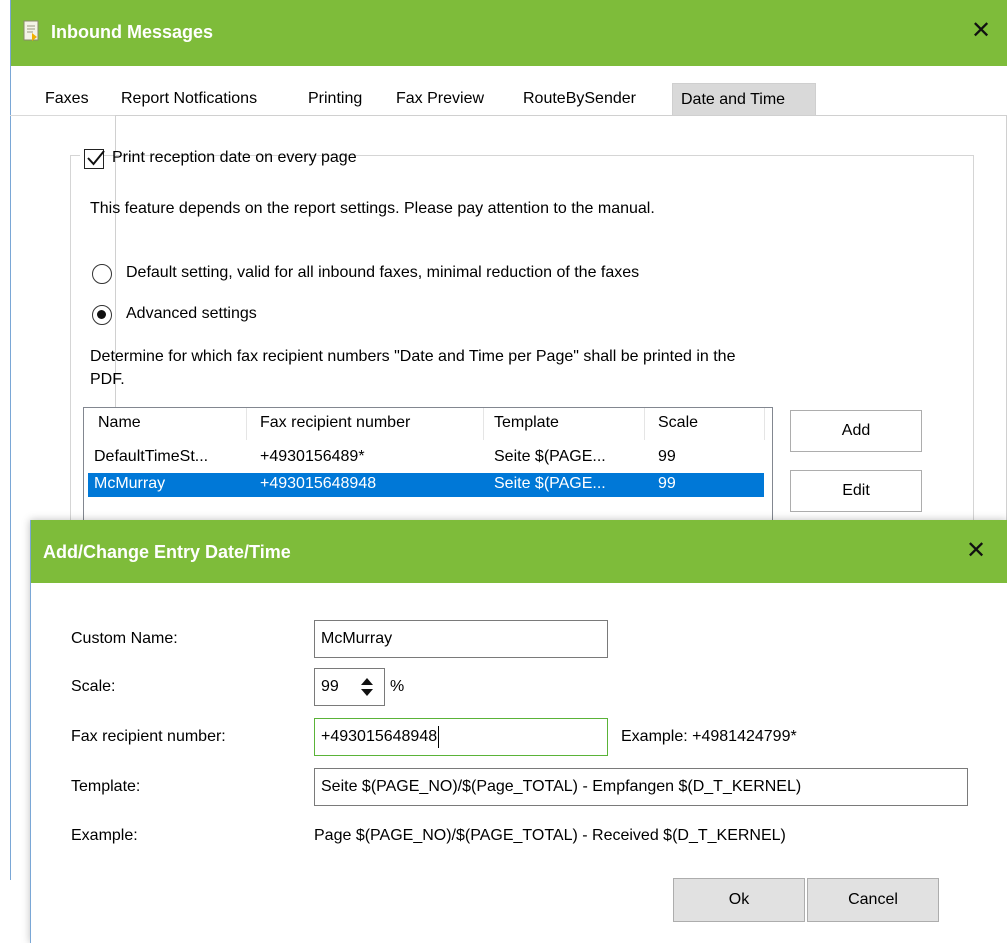 Image resolution: width=1007 pixels, height=943 pixels. What do you see at coordinates (189, 99) in the screenshot?
I see `tab-report-notifications: Report Notfications` at bounding box center [189, 99].